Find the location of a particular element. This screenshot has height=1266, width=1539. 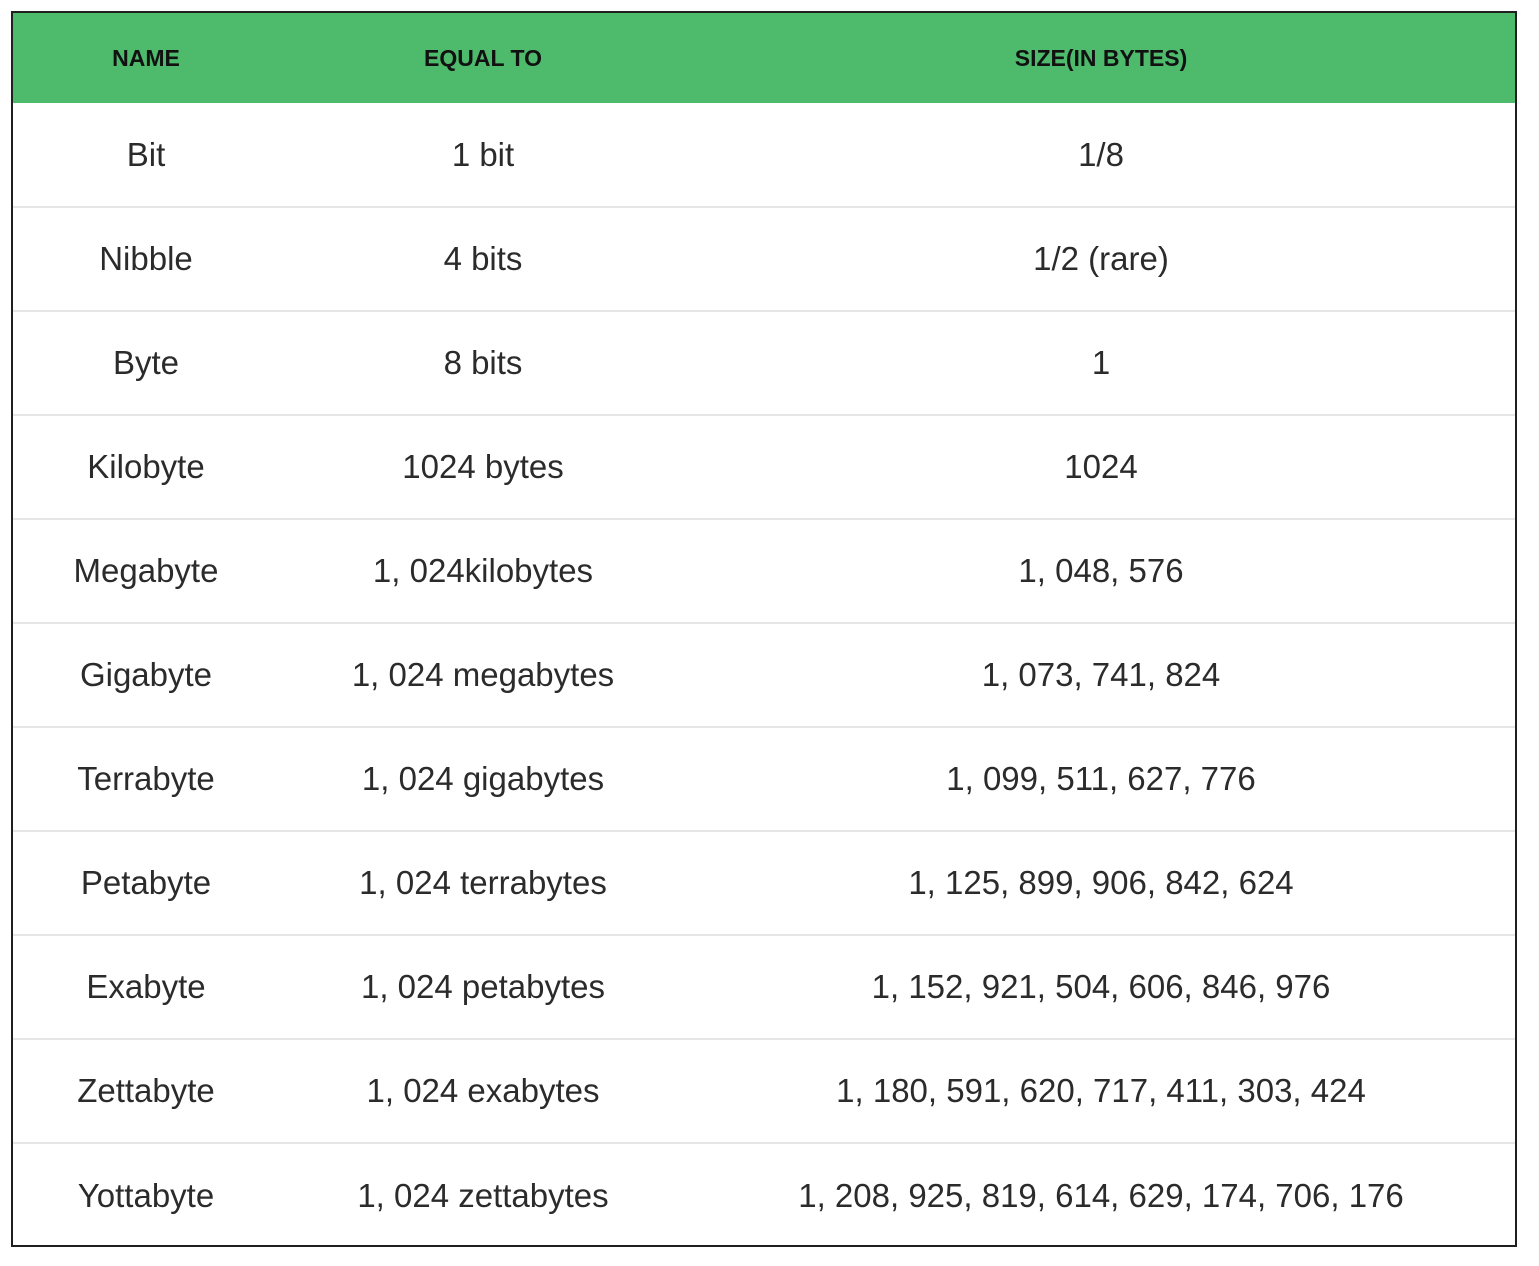

cell-name: Terrabyte is located at coordinates (146, 778).